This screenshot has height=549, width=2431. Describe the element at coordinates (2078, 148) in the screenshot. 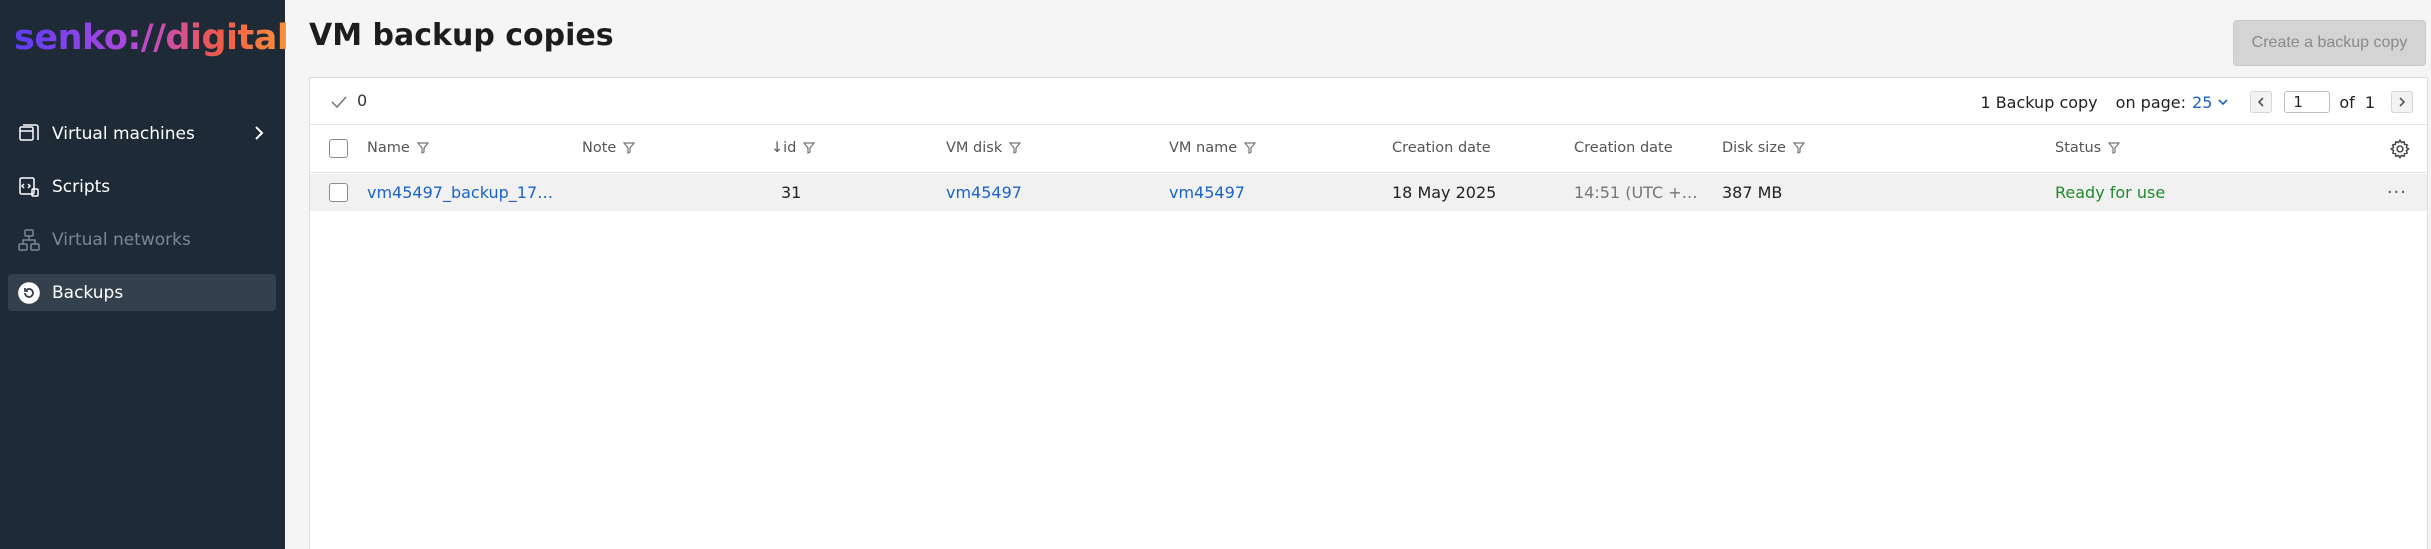

I see `column-label: Status` at that location.